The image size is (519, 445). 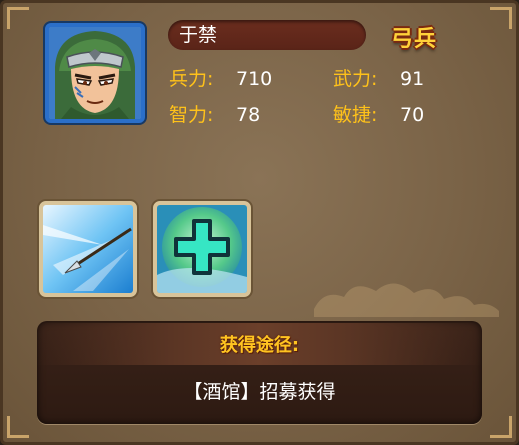 I want to click on unit-type-badge: 弓兵, so click(x=414, y=39).